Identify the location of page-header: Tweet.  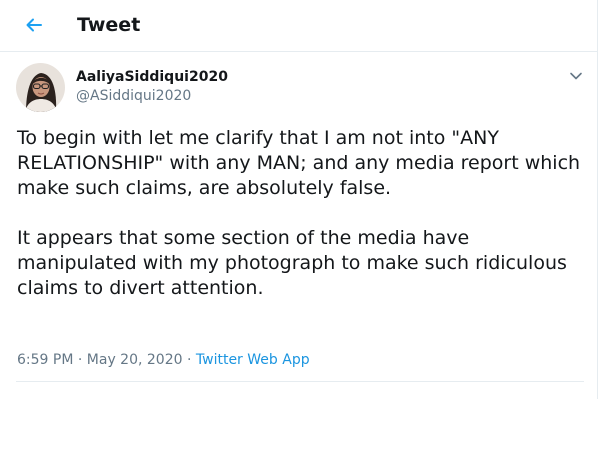
(298, 26).